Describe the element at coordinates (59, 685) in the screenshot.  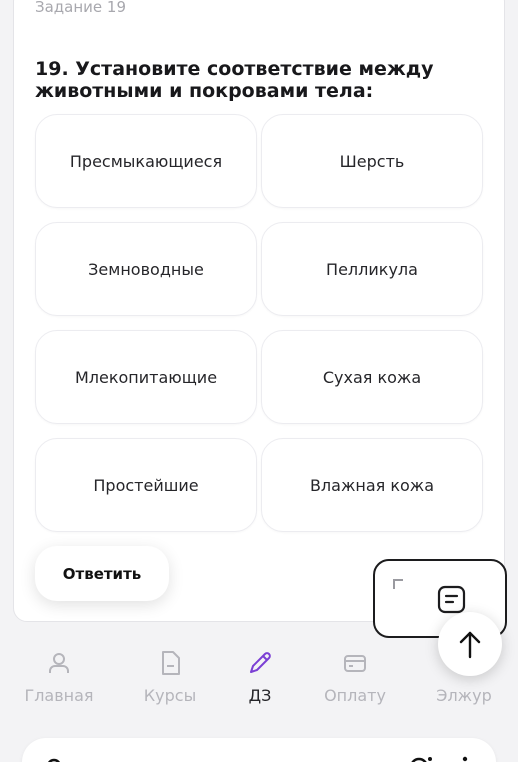
I see `nav-item-home: Главная` at that location.